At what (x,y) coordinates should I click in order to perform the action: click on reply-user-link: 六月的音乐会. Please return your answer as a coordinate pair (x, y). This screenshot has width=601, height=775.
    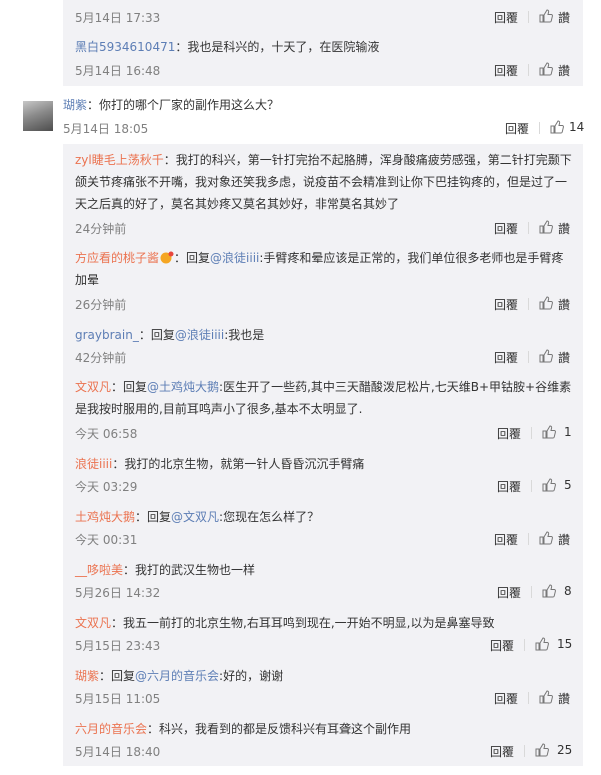
    Looking at the image, I should click on (111, 729).